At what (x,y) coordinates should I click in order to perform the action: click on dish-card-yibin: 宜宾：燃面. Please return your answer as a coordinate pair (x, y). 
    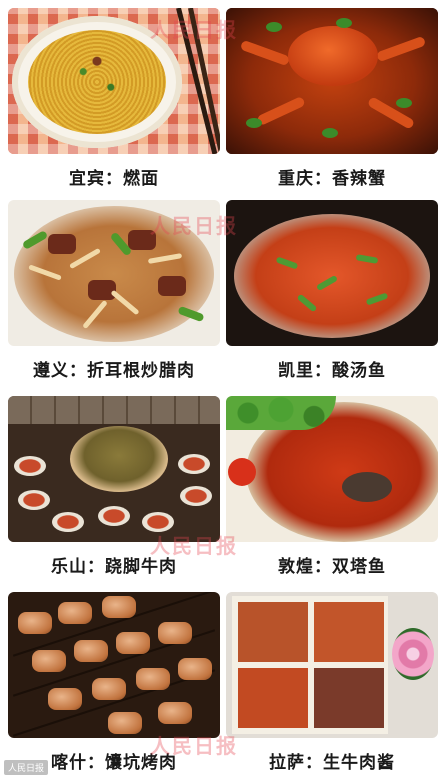
    Looking at the image, I should click on (114, 103).